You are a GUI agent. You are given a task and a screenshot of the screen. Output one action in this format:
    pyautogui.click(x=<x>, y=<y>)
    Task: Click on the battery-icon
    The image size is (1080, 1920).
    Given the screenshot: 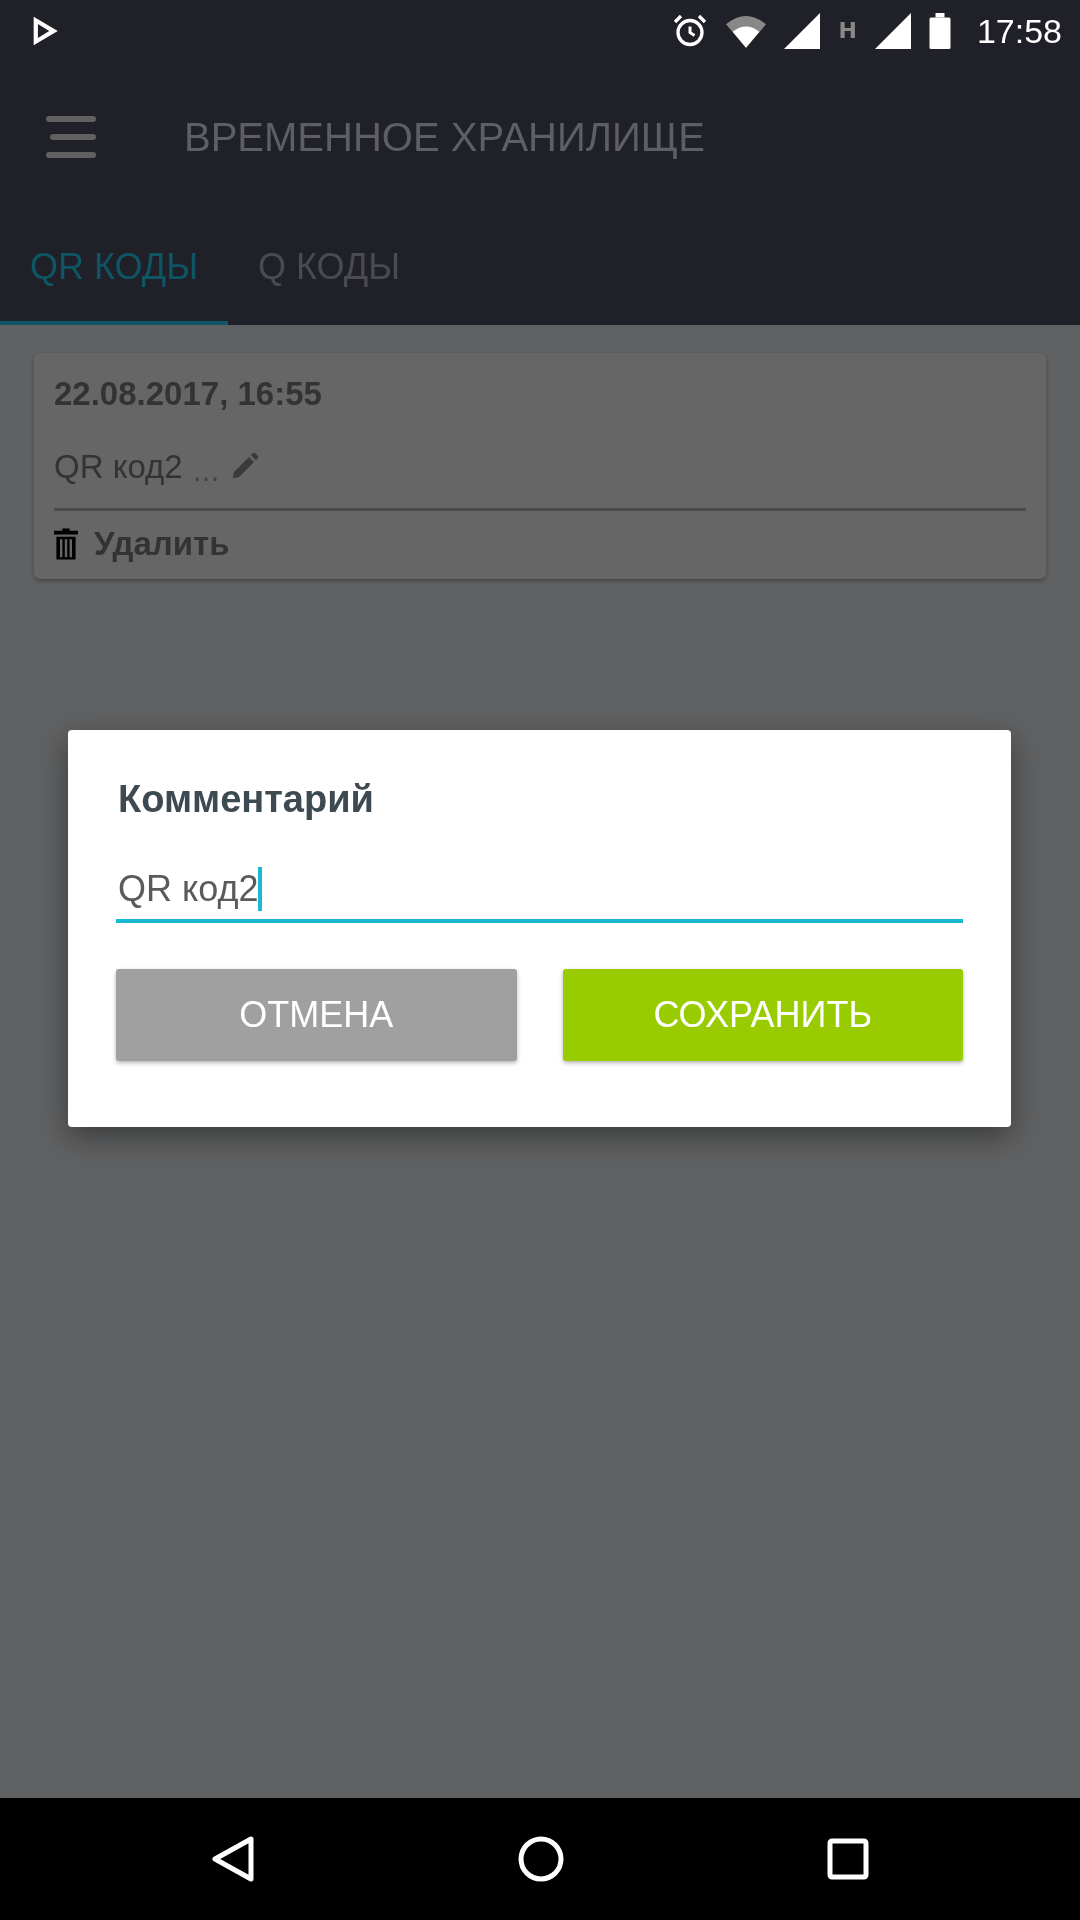 What is the action you would take?
    pyautogui.click(x=939, y=31)
    